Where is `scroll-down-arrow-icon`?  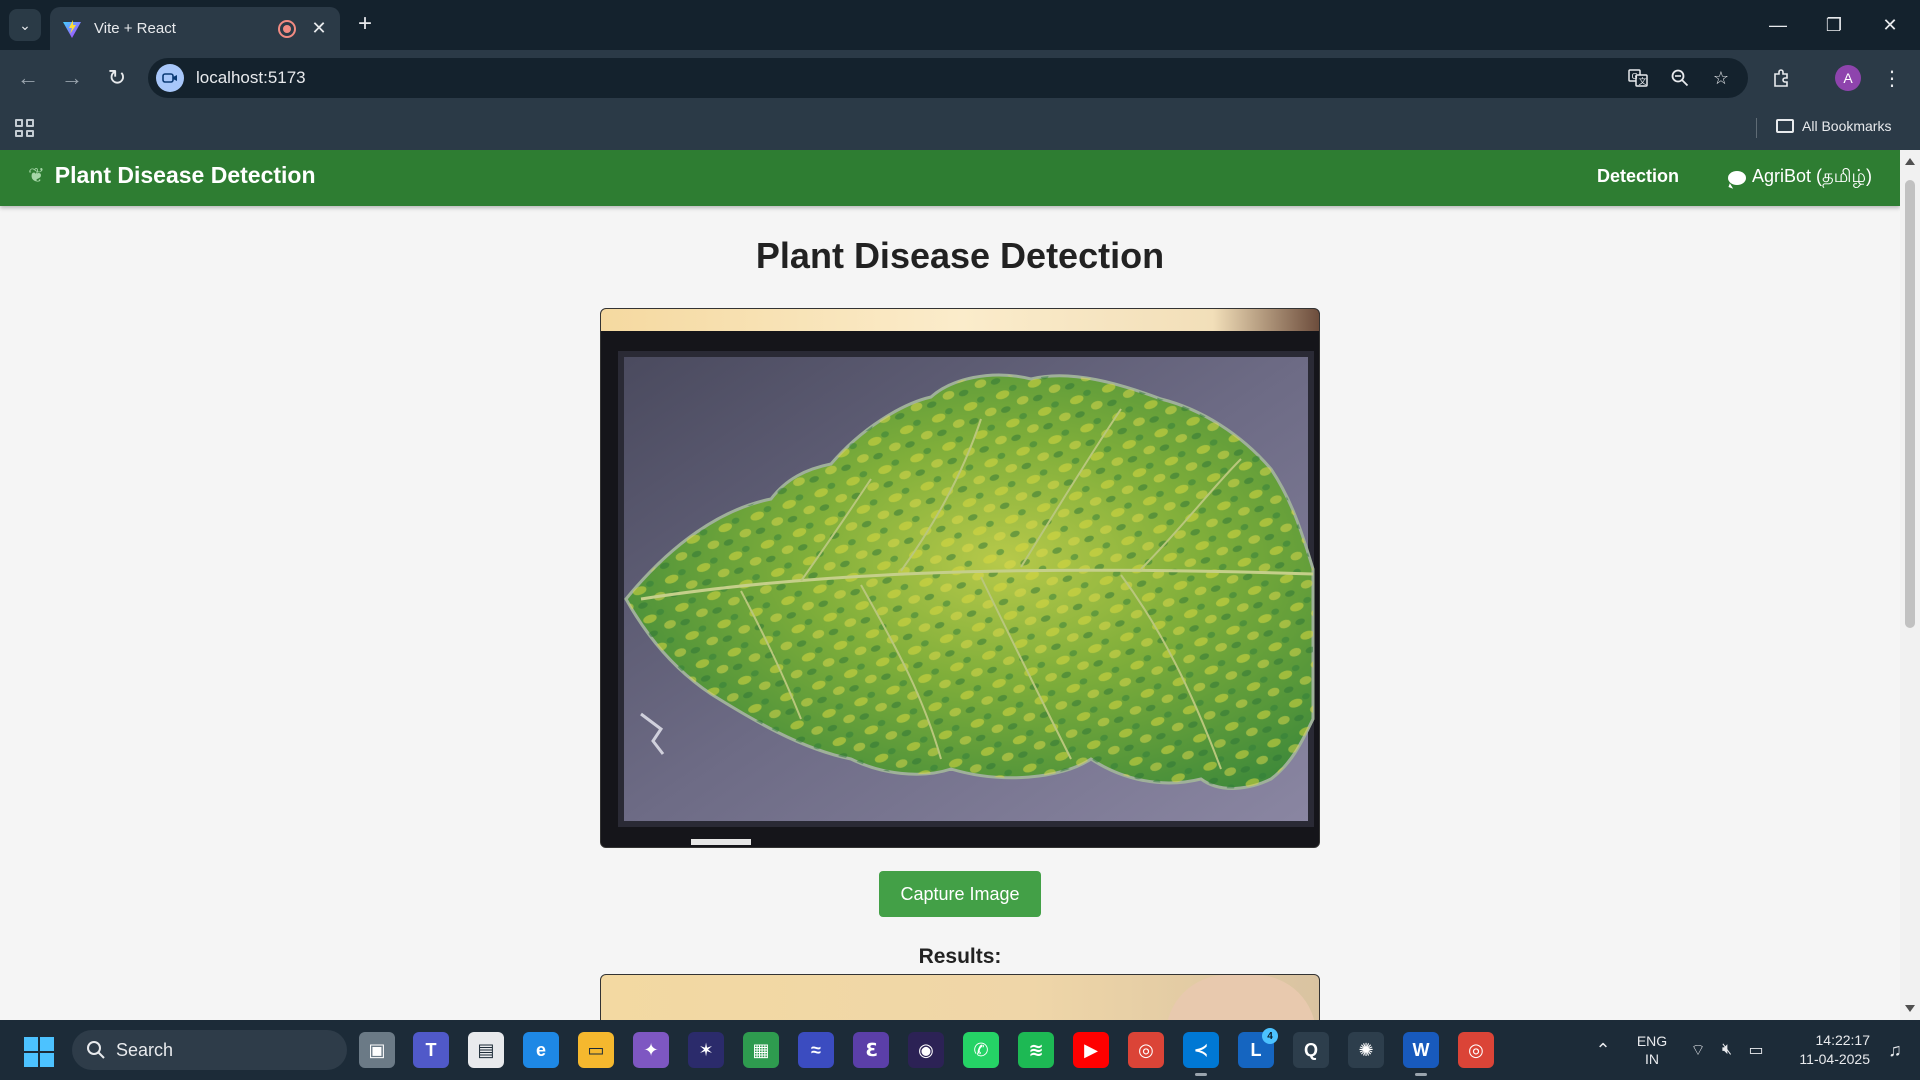
scroll-down-arrow-icon is located at coordinates (1910, 1008).